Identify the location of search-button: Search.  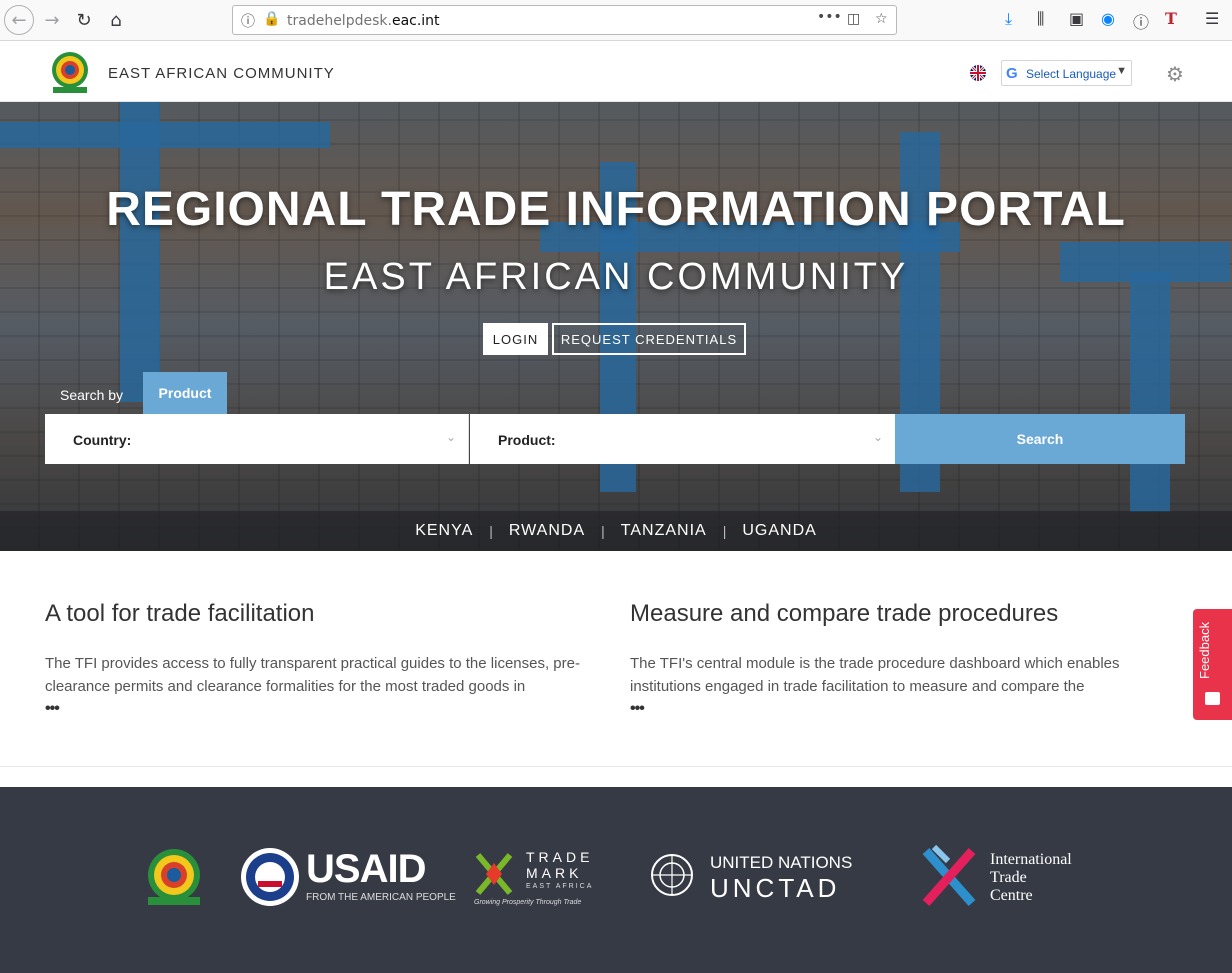
(1040, 439).